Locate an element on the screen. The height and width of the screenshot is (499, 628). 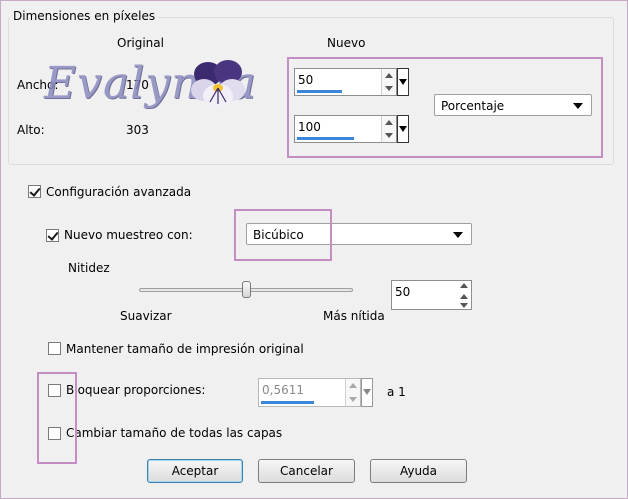
ratio-spinner: 0,5611 is located at coordinates (309, 392).